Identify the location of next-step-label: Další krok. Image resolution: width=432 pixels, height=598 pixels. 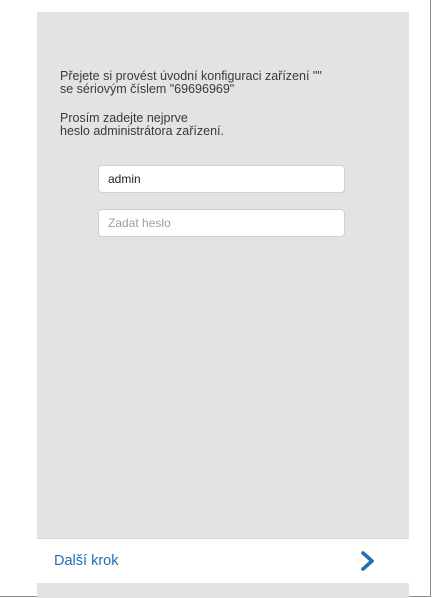
(86, 561).